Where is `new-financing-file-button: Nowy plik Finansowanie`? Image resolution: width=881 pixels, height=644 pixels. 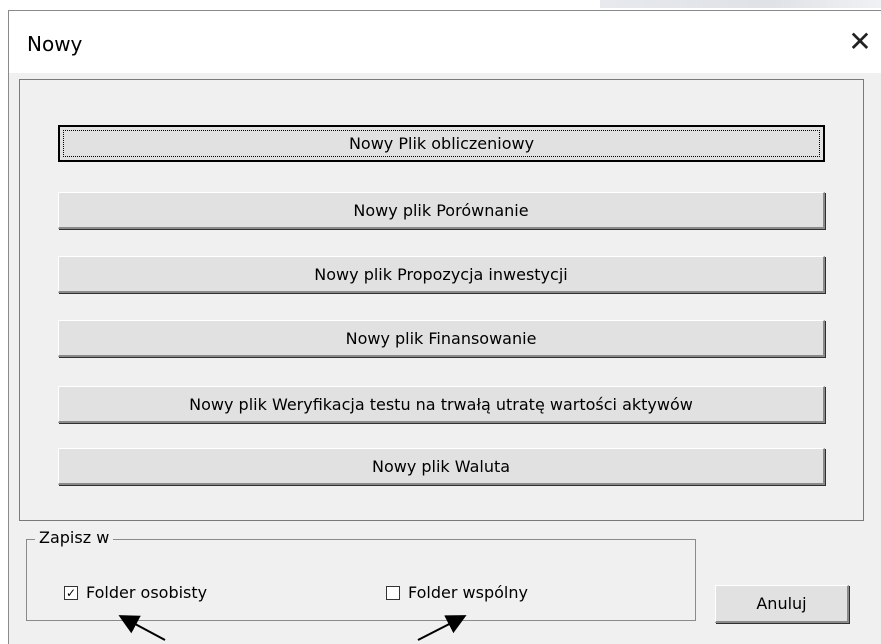 new-financing-file-button: Nowy plik Finansowanie is located at coordinates (441, 338).